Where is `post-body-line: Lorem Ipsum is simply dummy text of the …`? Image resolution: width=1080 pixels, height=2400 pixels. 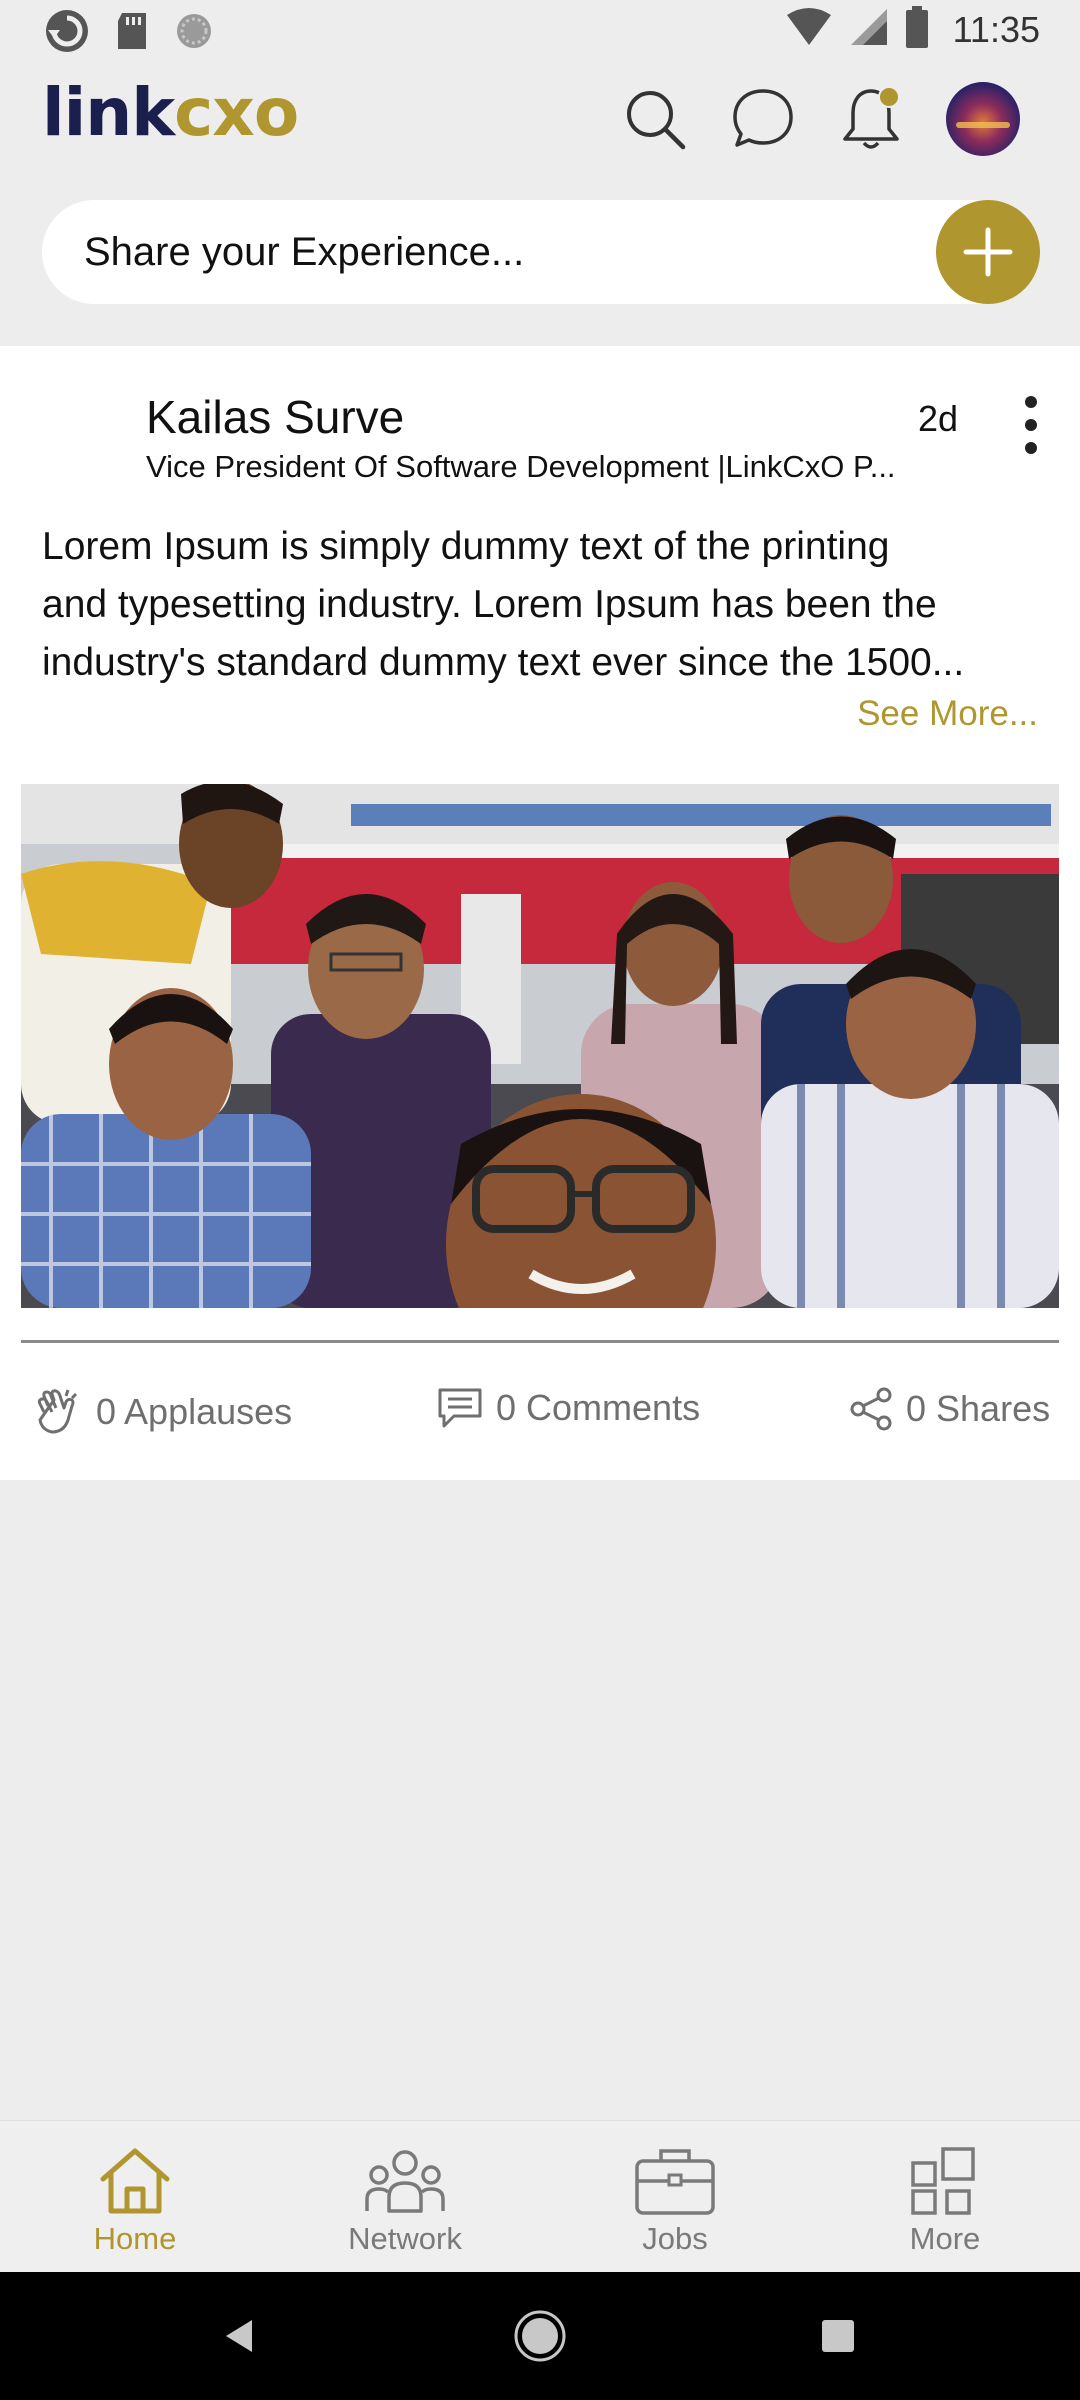
post-body-line: Lorem Ipsum is simply dummy text of the … is located at coordinates (466, 546).